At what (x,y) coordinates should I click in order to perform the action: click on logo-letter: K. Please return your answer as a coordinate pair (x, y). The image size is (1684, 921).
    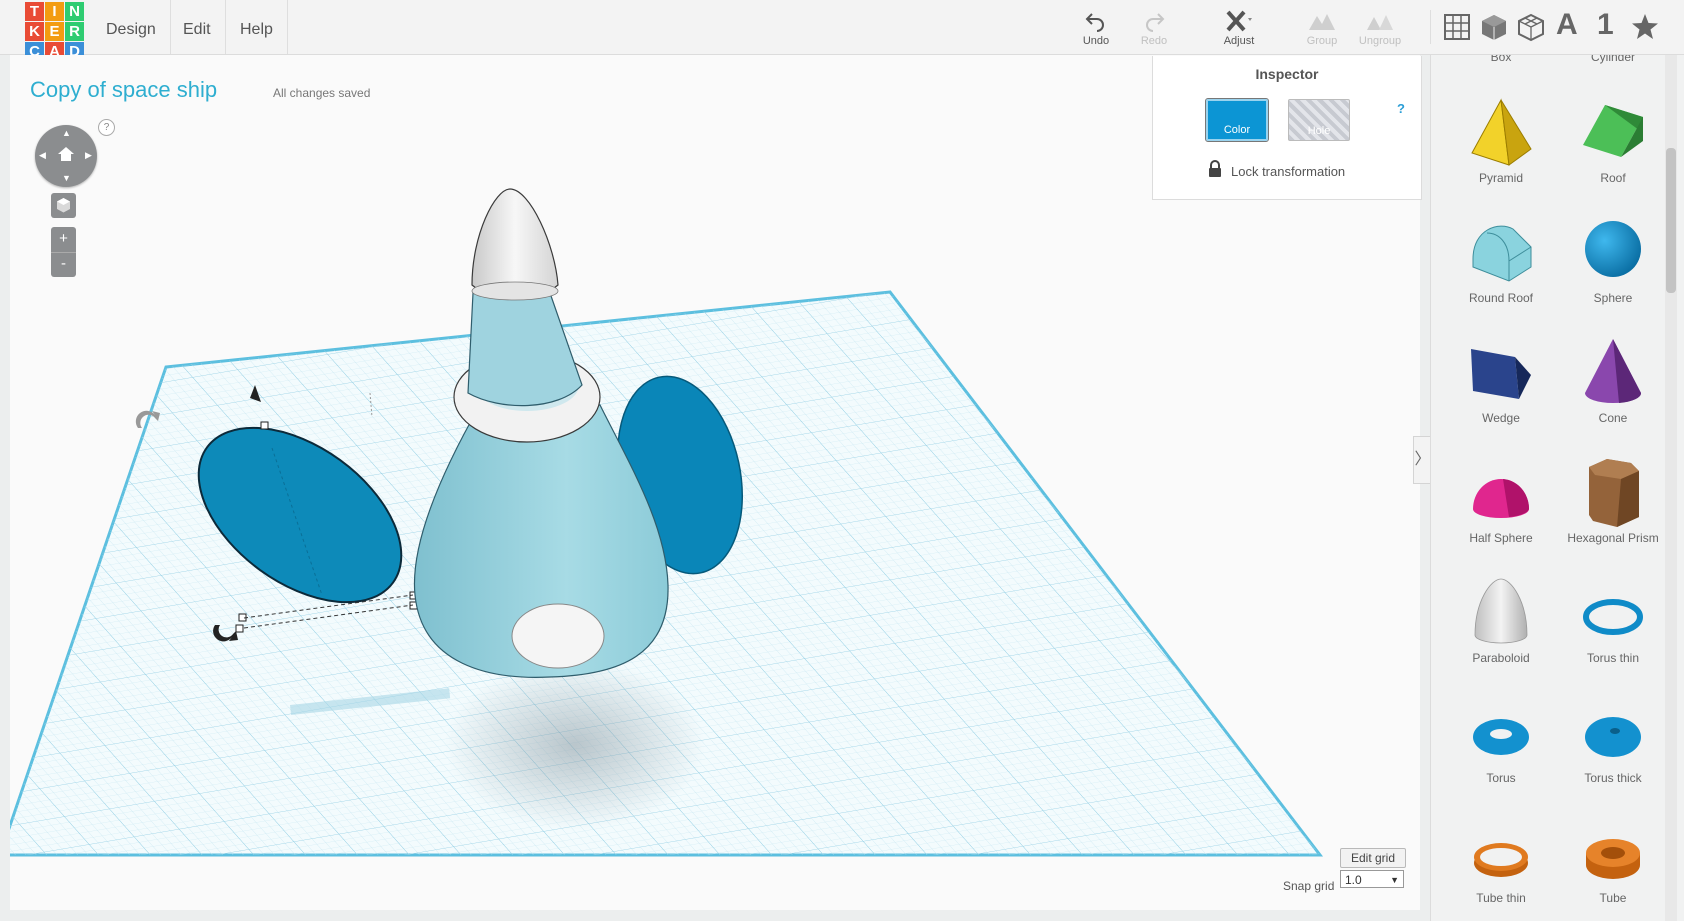
    Looking at the image, I should click on (34, 31).